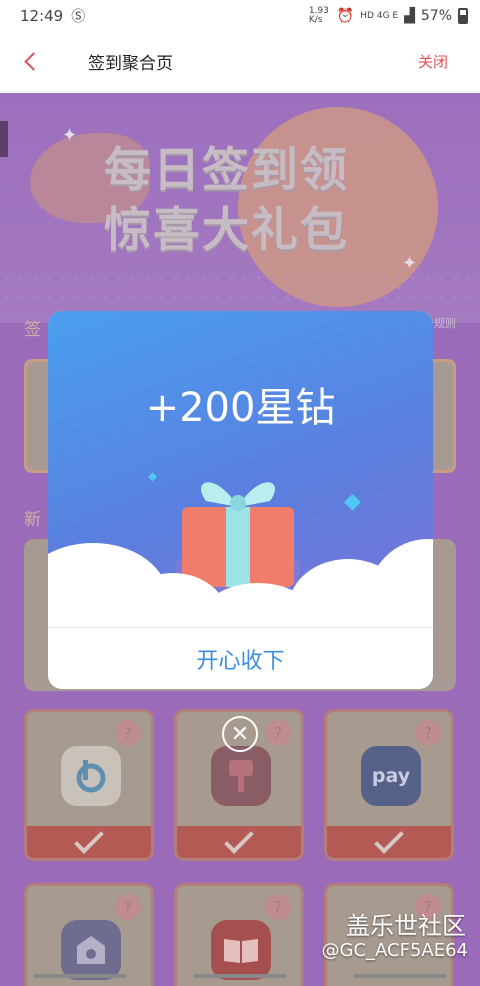 This screenshot has width=480, height=986. Describe the element at coordinates (240, 16) in the screenshot. I see `status-bar: 12:49 Ⓢ 1.93 K/s ⏰ HD 4G E ▟ 57%` at that location.